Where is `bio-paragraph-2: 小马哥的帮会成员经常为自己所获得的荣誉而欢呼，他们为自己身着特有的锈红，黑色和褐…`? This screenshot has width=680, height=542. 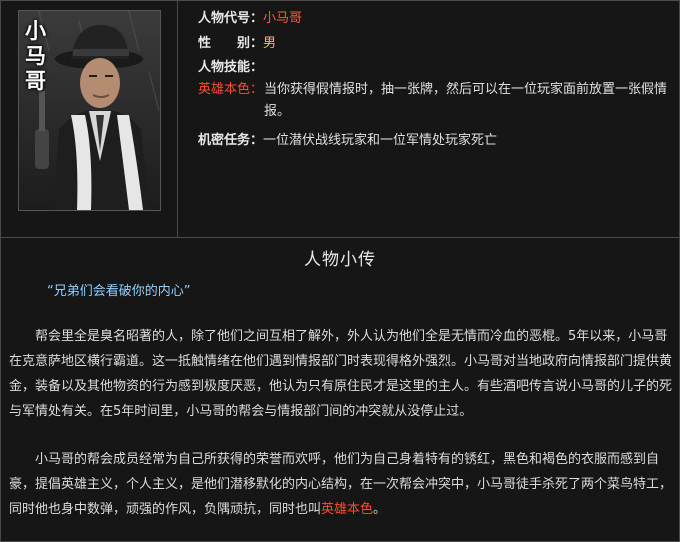
bio-paragraph-2: 小马哥的帮会成员经常为自己所获得的荣誉而欢呼，他们为自己身着特有的锈红，黑色和褐… is located at coordinates (341, 484).